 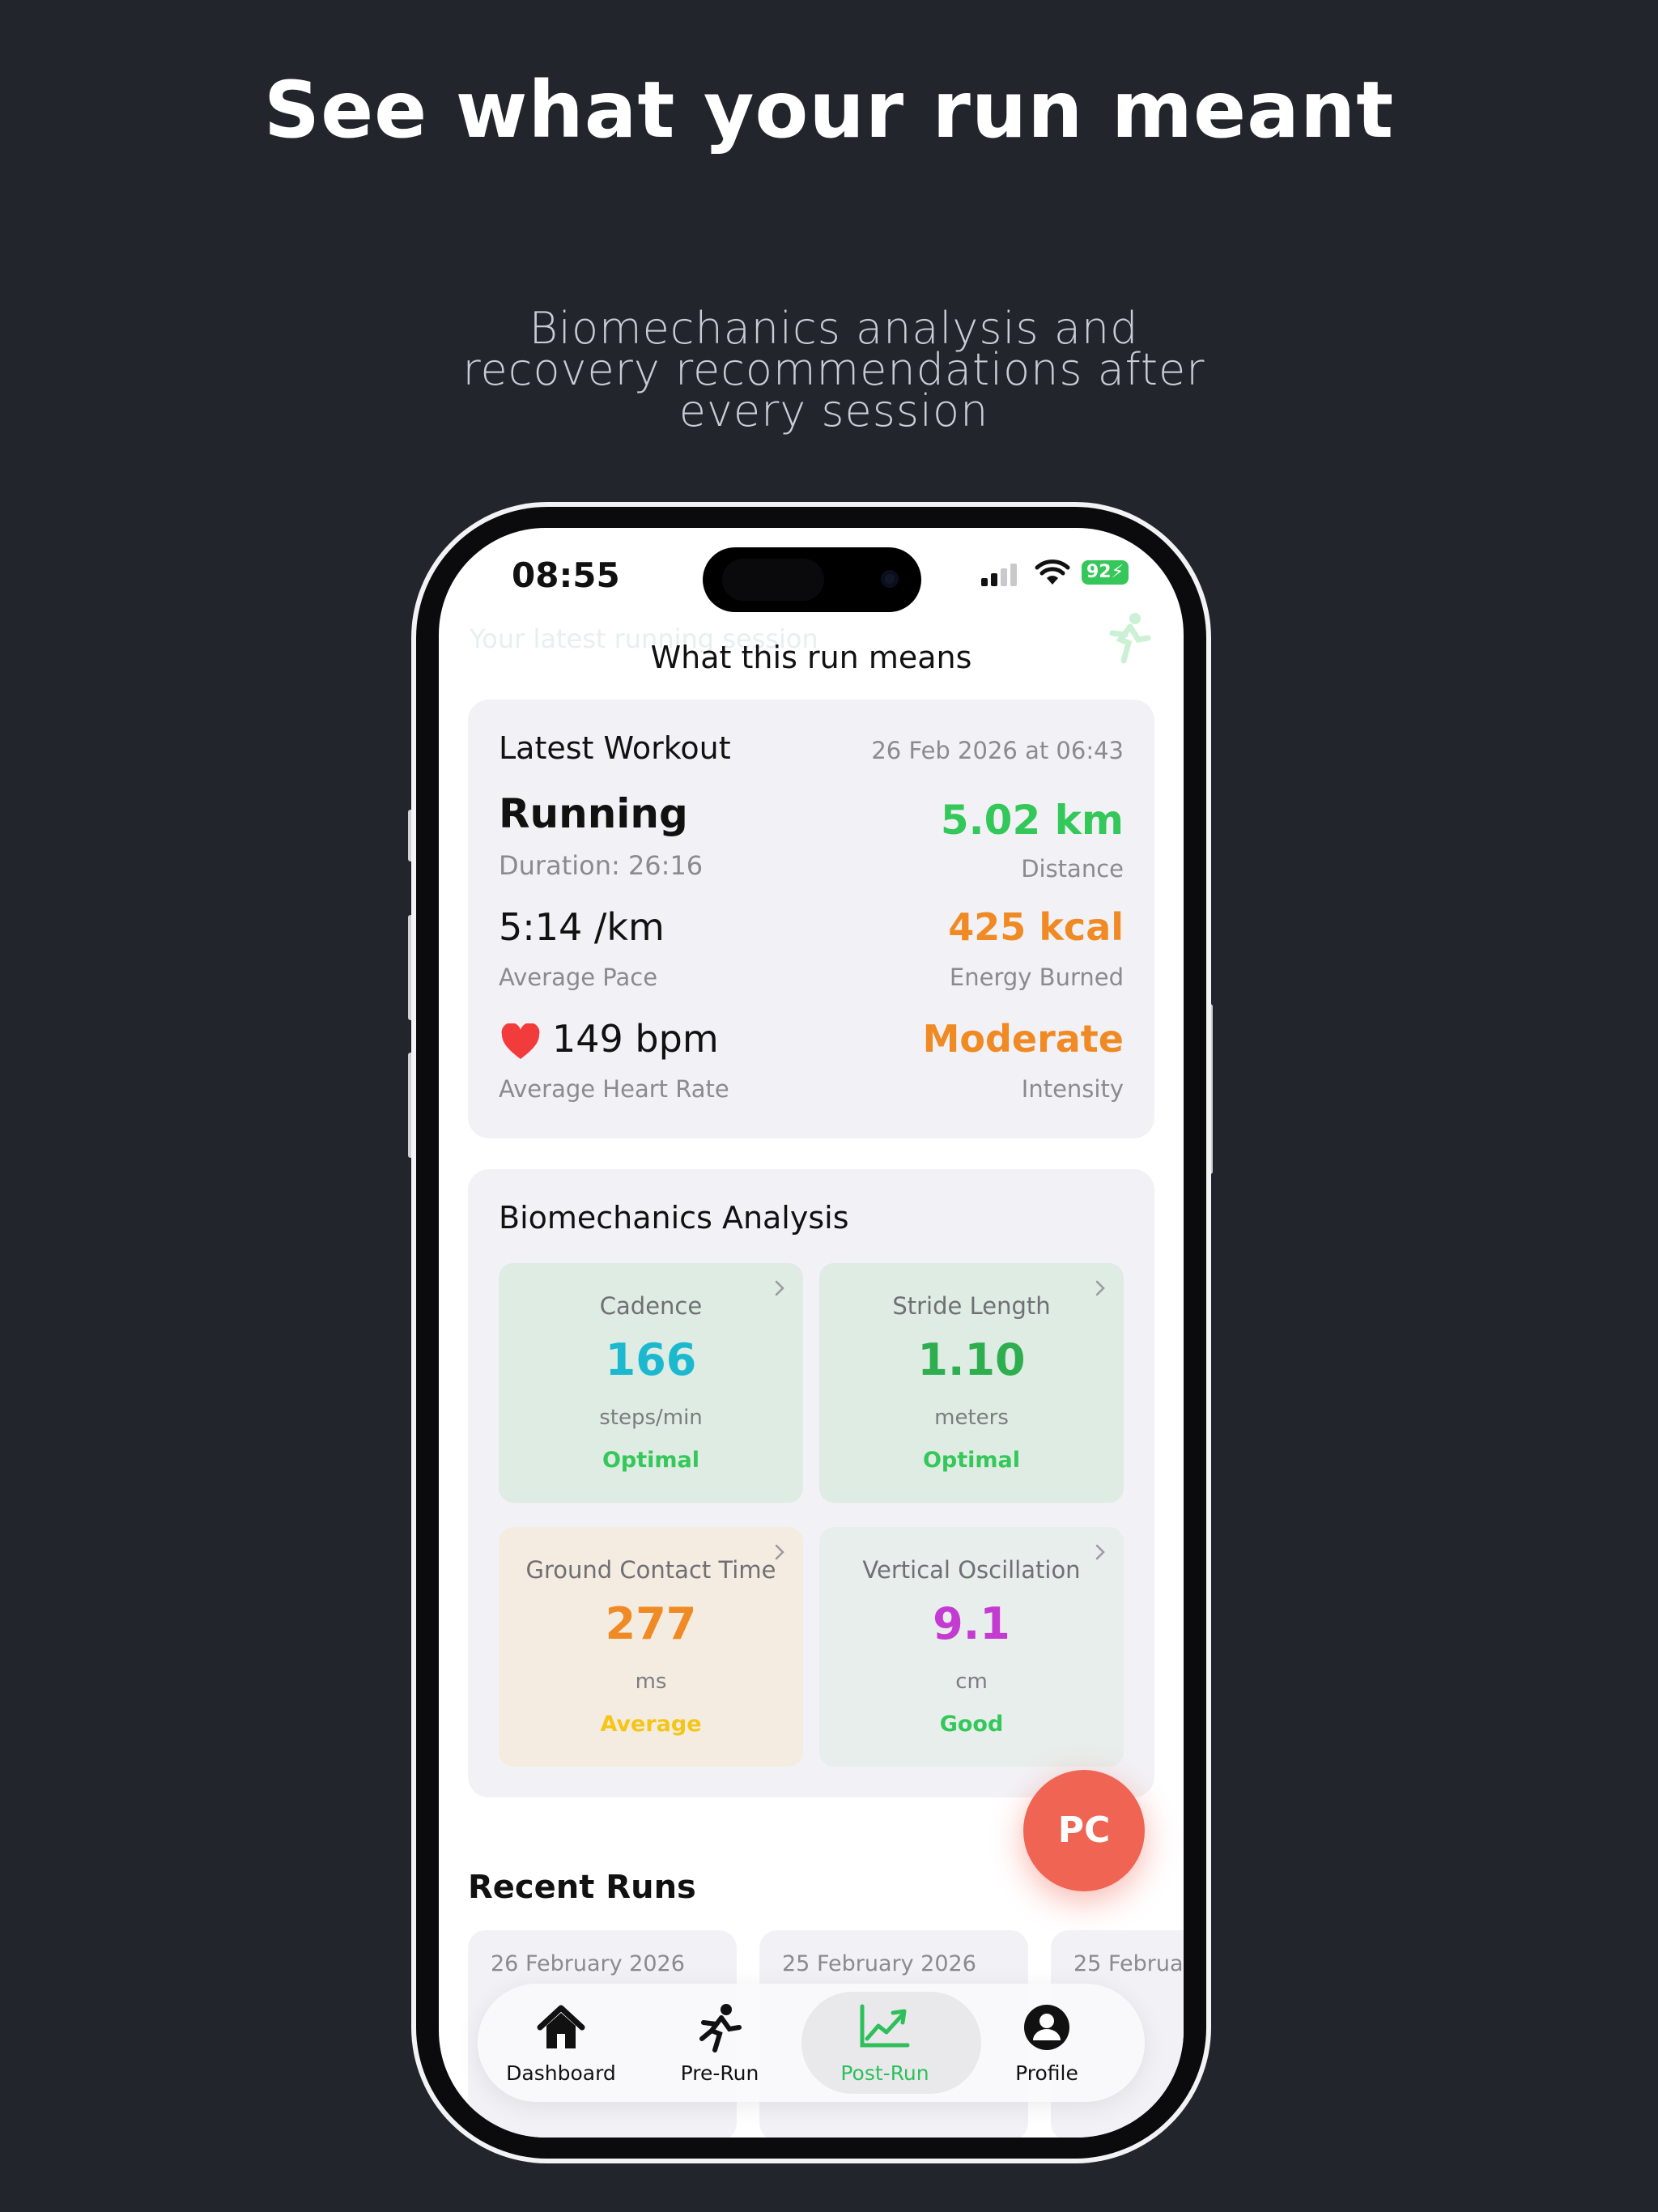 I want to click on tile-cadence: Cadence 166 steps/min Optimal, so click(x=651, y=1383).